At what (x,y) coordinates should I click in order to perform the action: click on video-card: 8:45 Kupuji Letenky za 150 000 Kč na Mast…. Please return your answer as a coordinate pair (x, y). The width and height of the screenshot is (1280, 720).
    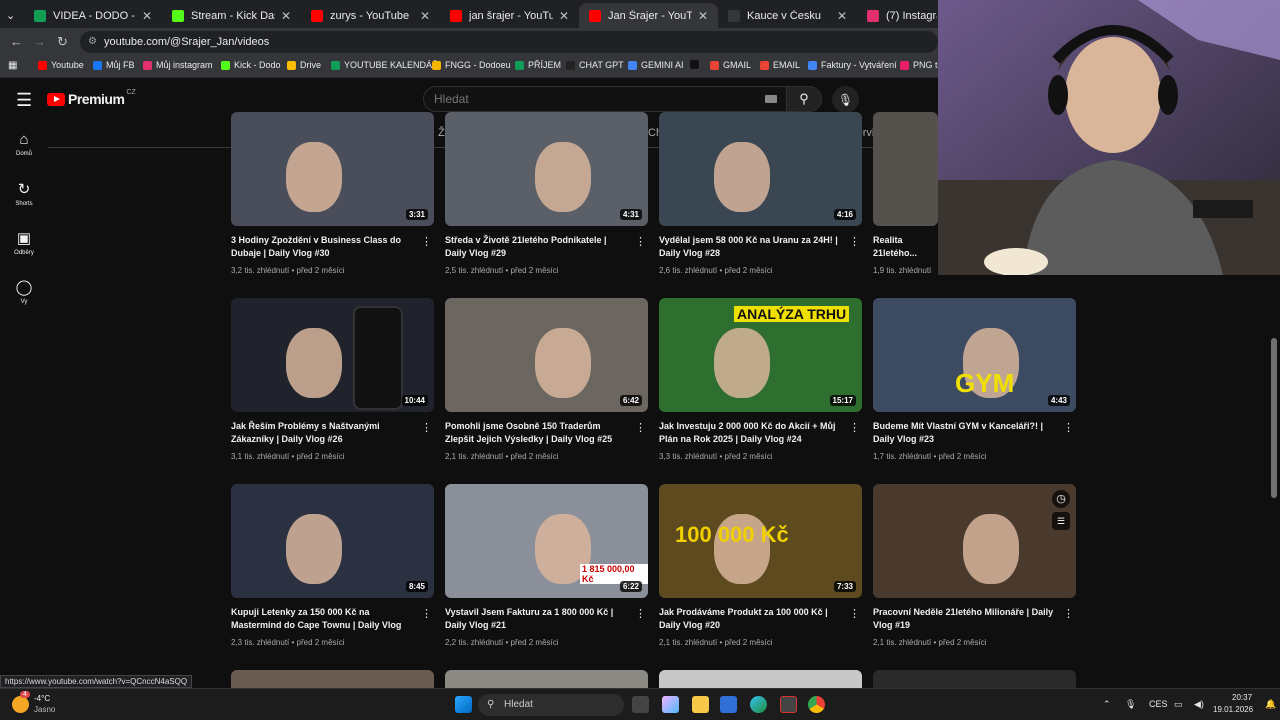
    Looking at the image, I should click on (332, 565).